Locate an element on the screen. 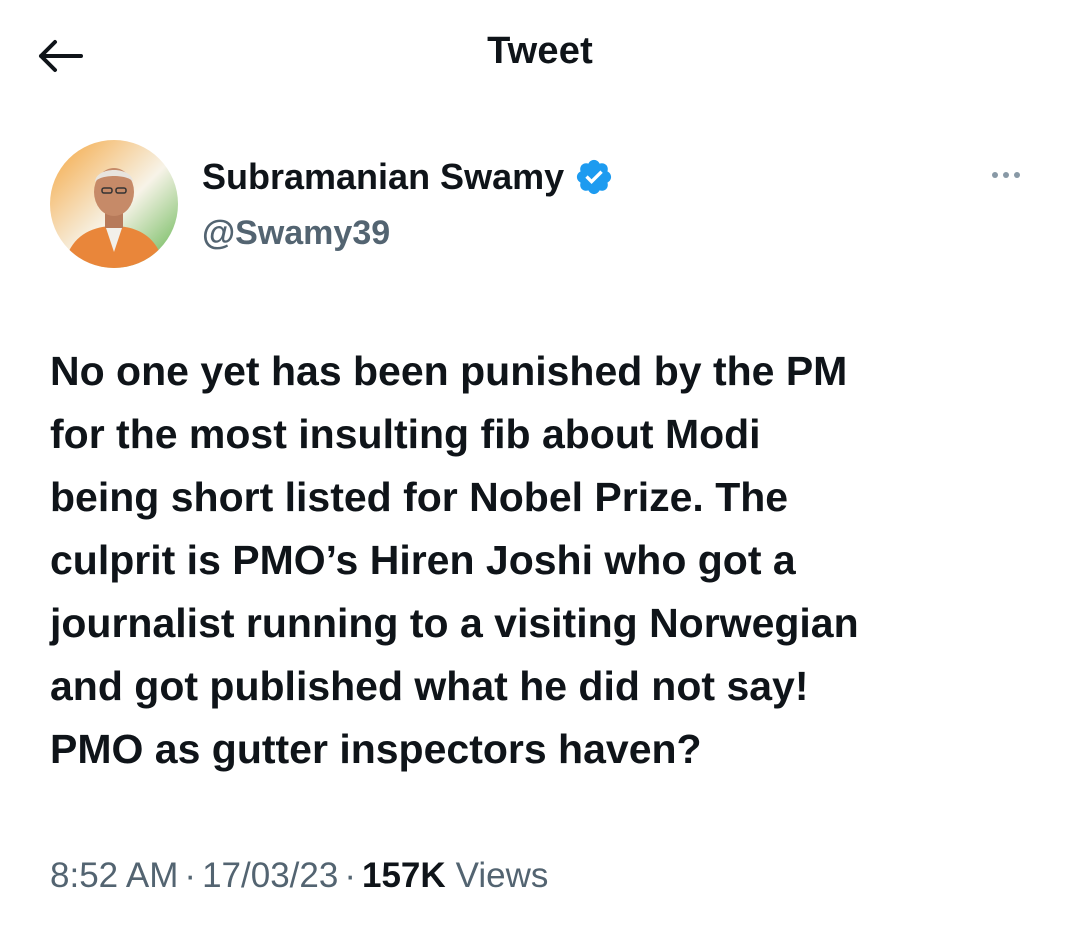 This screenshot has height=928, width=1080. tweet-line: being short listed for Nobel Prize. The is located at coordinates (419, 497).